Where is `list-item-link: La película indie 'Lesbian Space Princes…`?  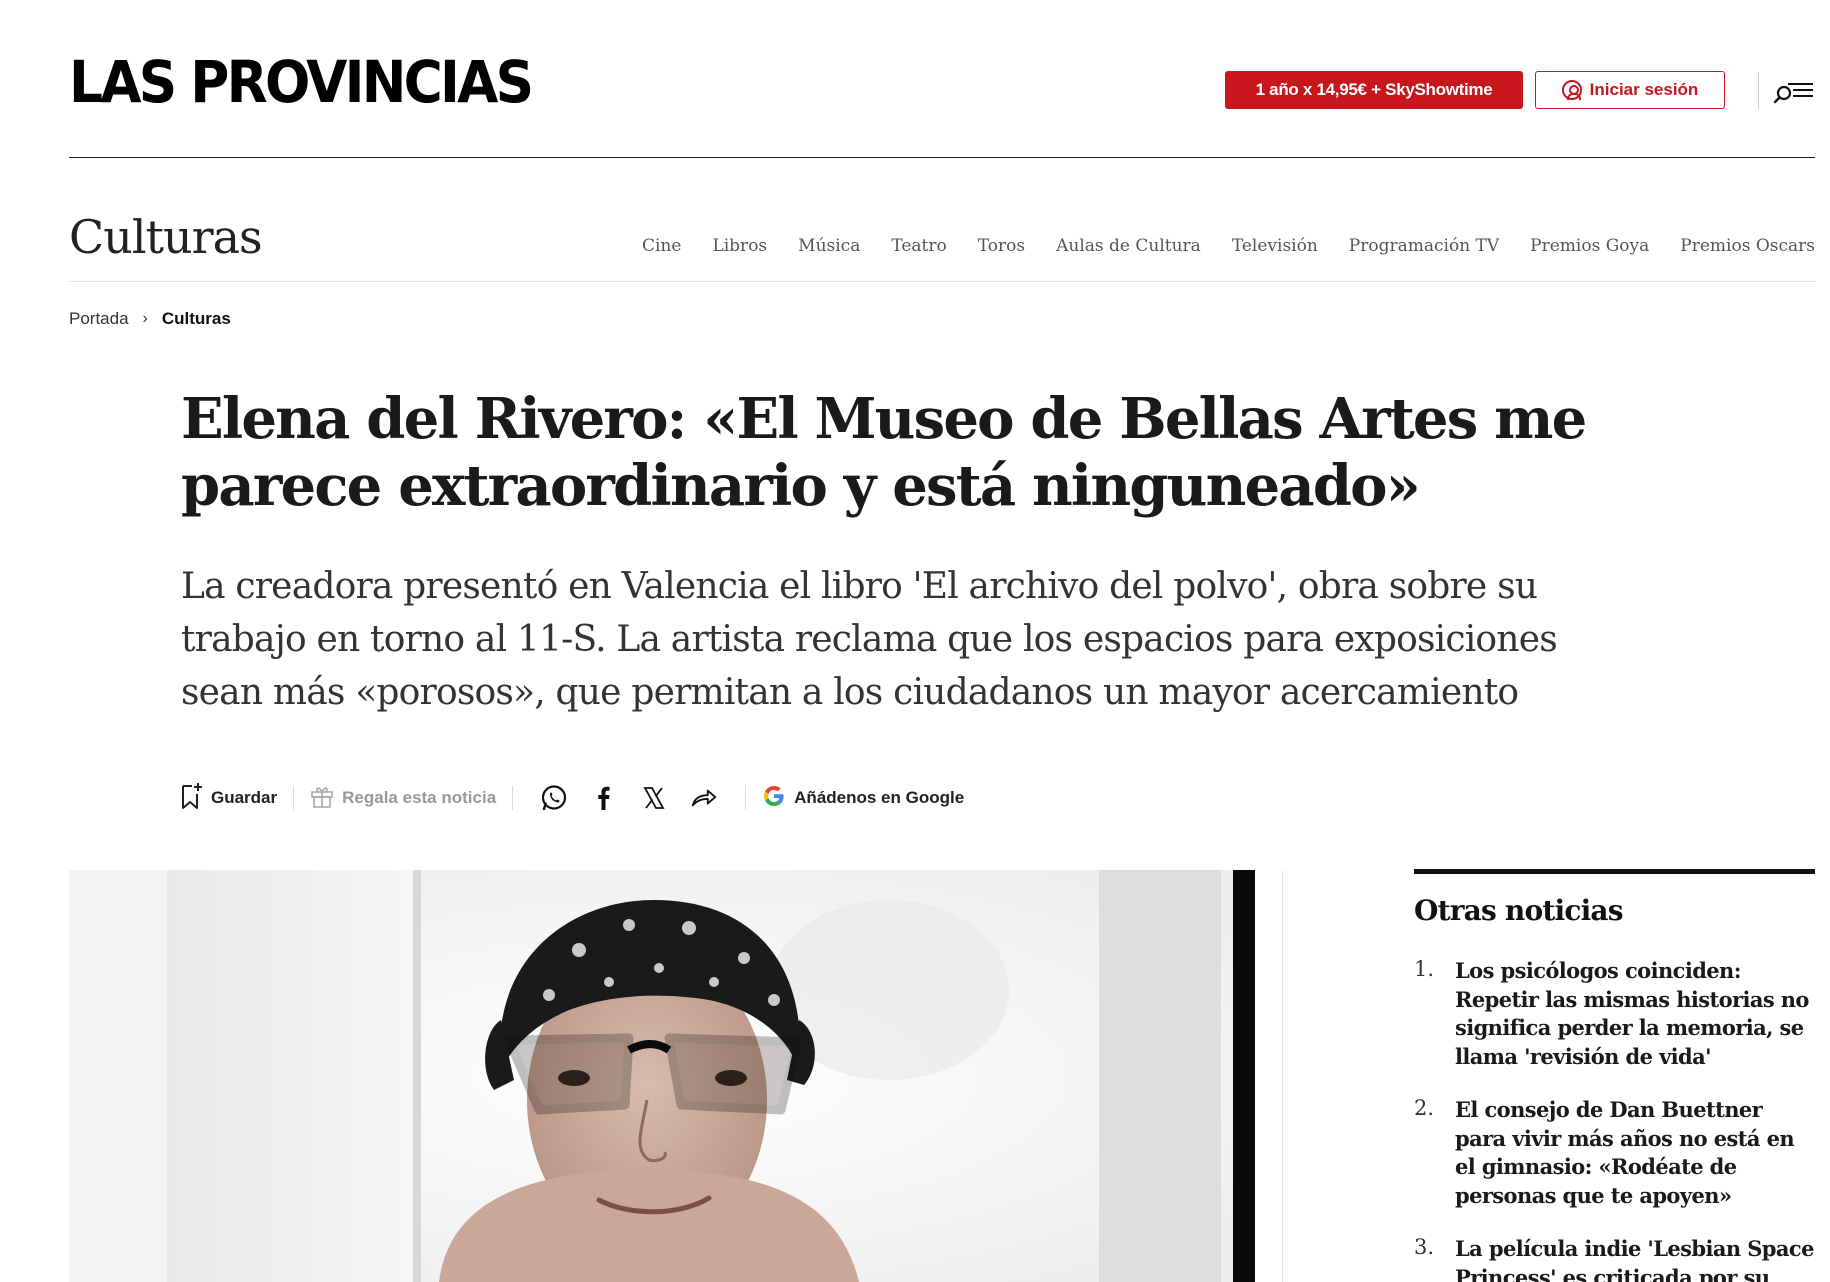 list-item-link: La película indie 'Lesbian Space Princes… is located at coordinates (1635, 1258).